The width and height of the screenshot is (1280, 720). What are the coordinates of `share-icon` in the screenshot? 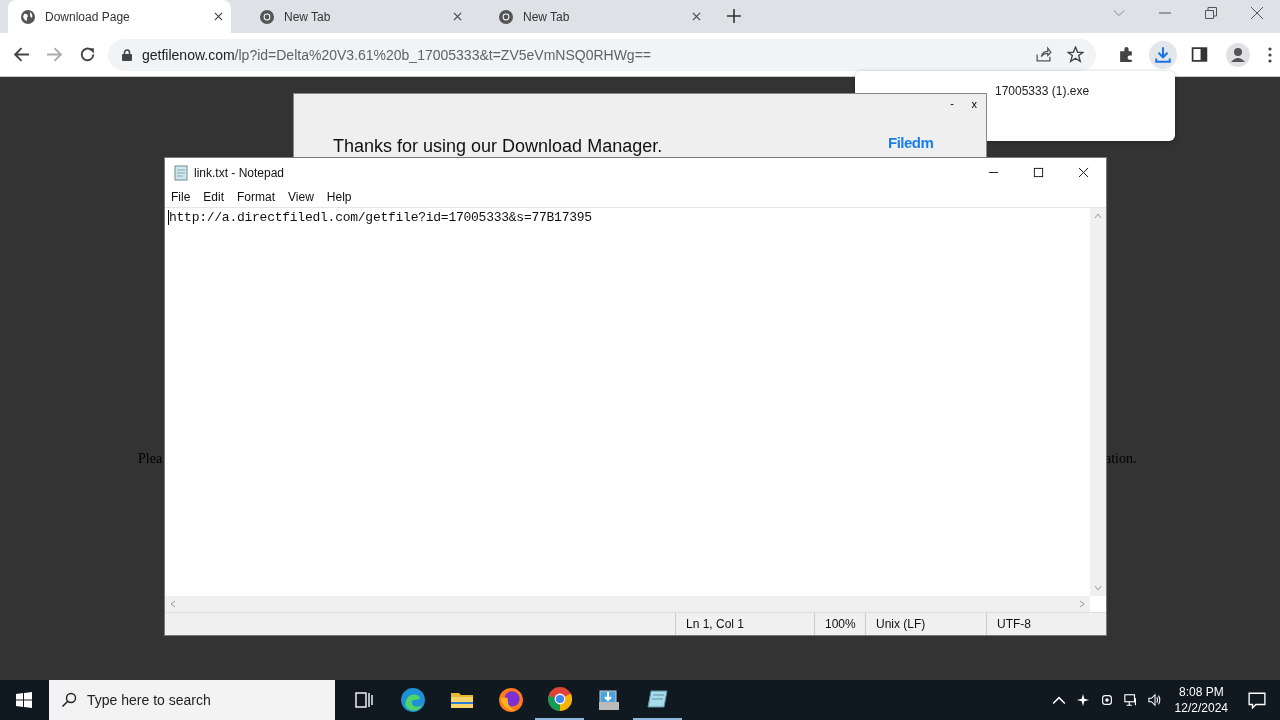 It's located at (1043, 54).